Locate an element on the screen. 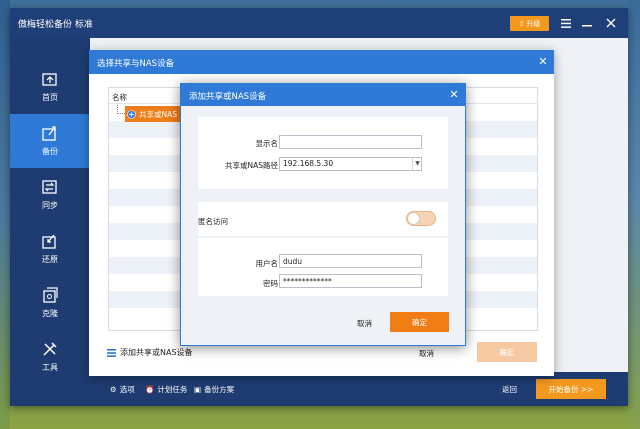  title-bar: 傲梅轻松备份 标准 ⇧ 升级 is located at coordinates (319, 23).